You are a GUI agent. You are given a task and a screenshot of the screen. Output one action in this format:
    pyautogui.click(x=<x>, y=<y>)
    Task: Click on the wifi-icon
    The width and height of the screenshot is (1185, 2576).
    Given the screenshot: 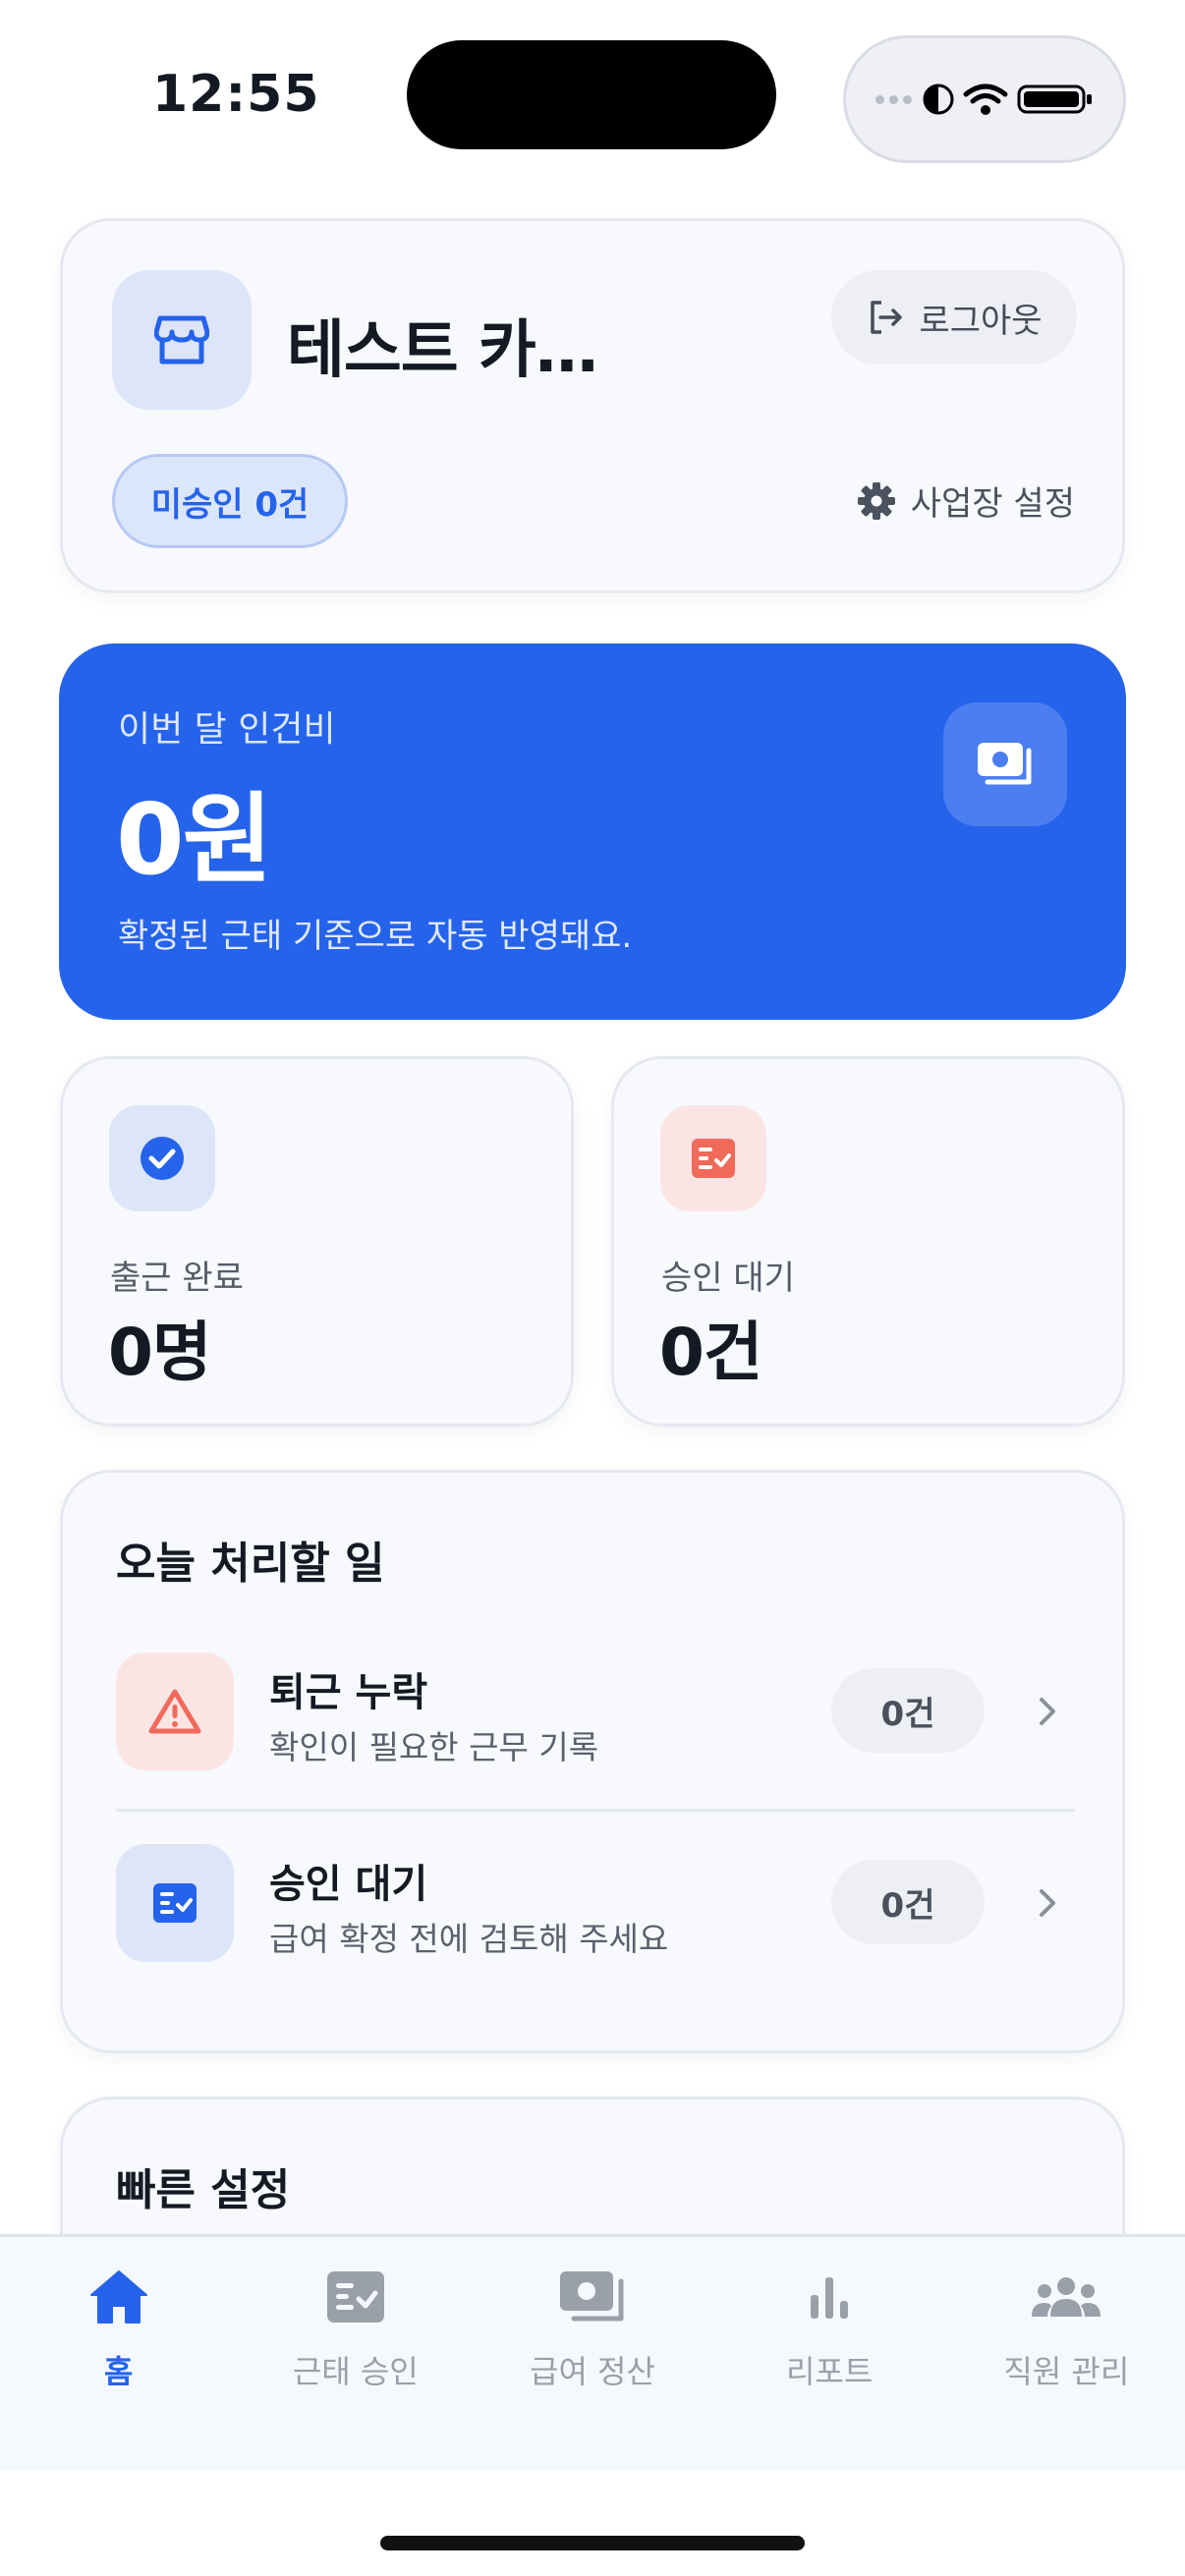 What is the action you would take?
    pyautogui.click(x=985, y=99)
    